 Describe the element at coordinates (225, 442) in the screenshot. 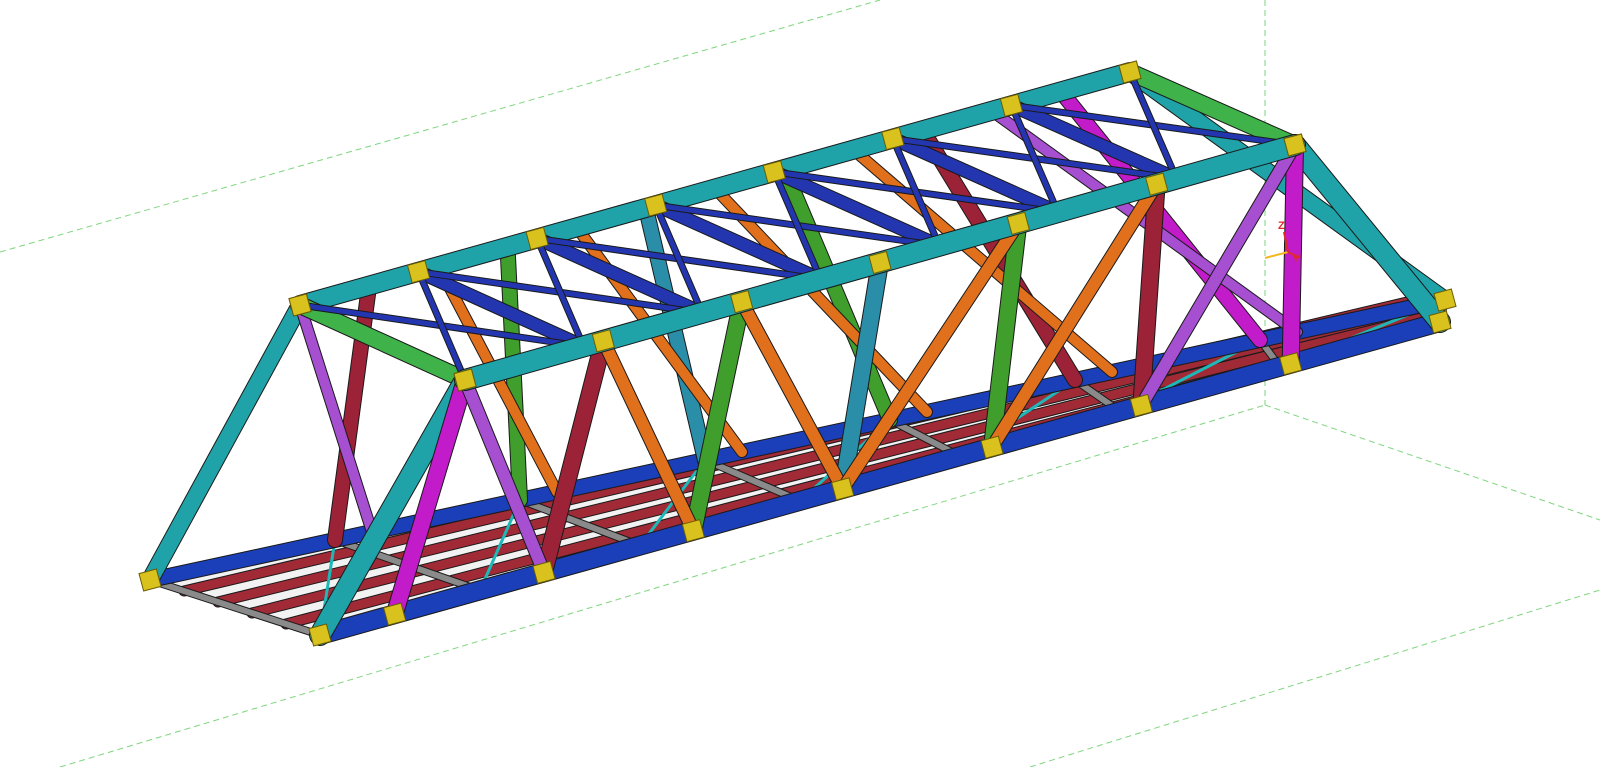

I see `far-end-post-left` at that location.